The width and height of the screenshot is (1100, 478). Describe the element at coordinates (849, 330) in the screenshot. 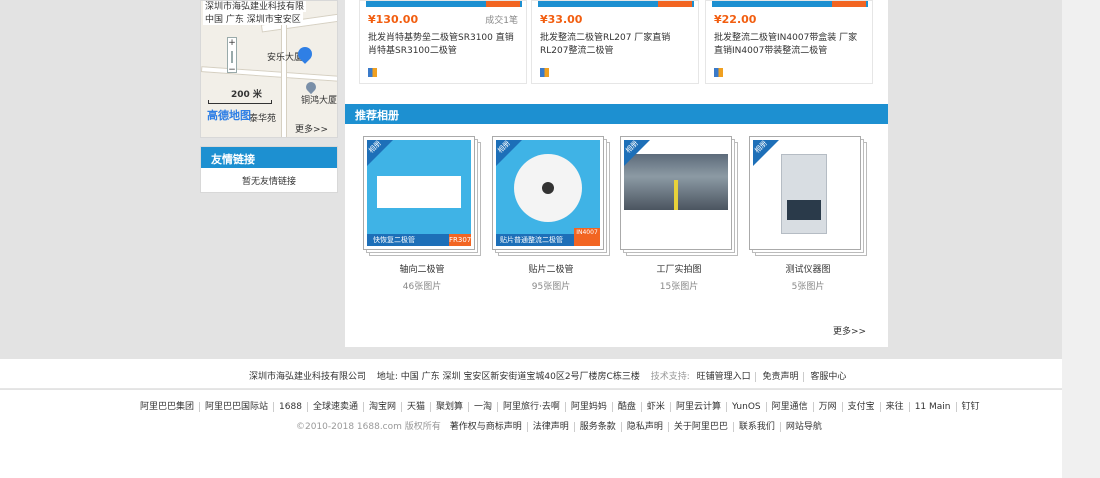

I see `albums-more-link: 更多>>` at that location.